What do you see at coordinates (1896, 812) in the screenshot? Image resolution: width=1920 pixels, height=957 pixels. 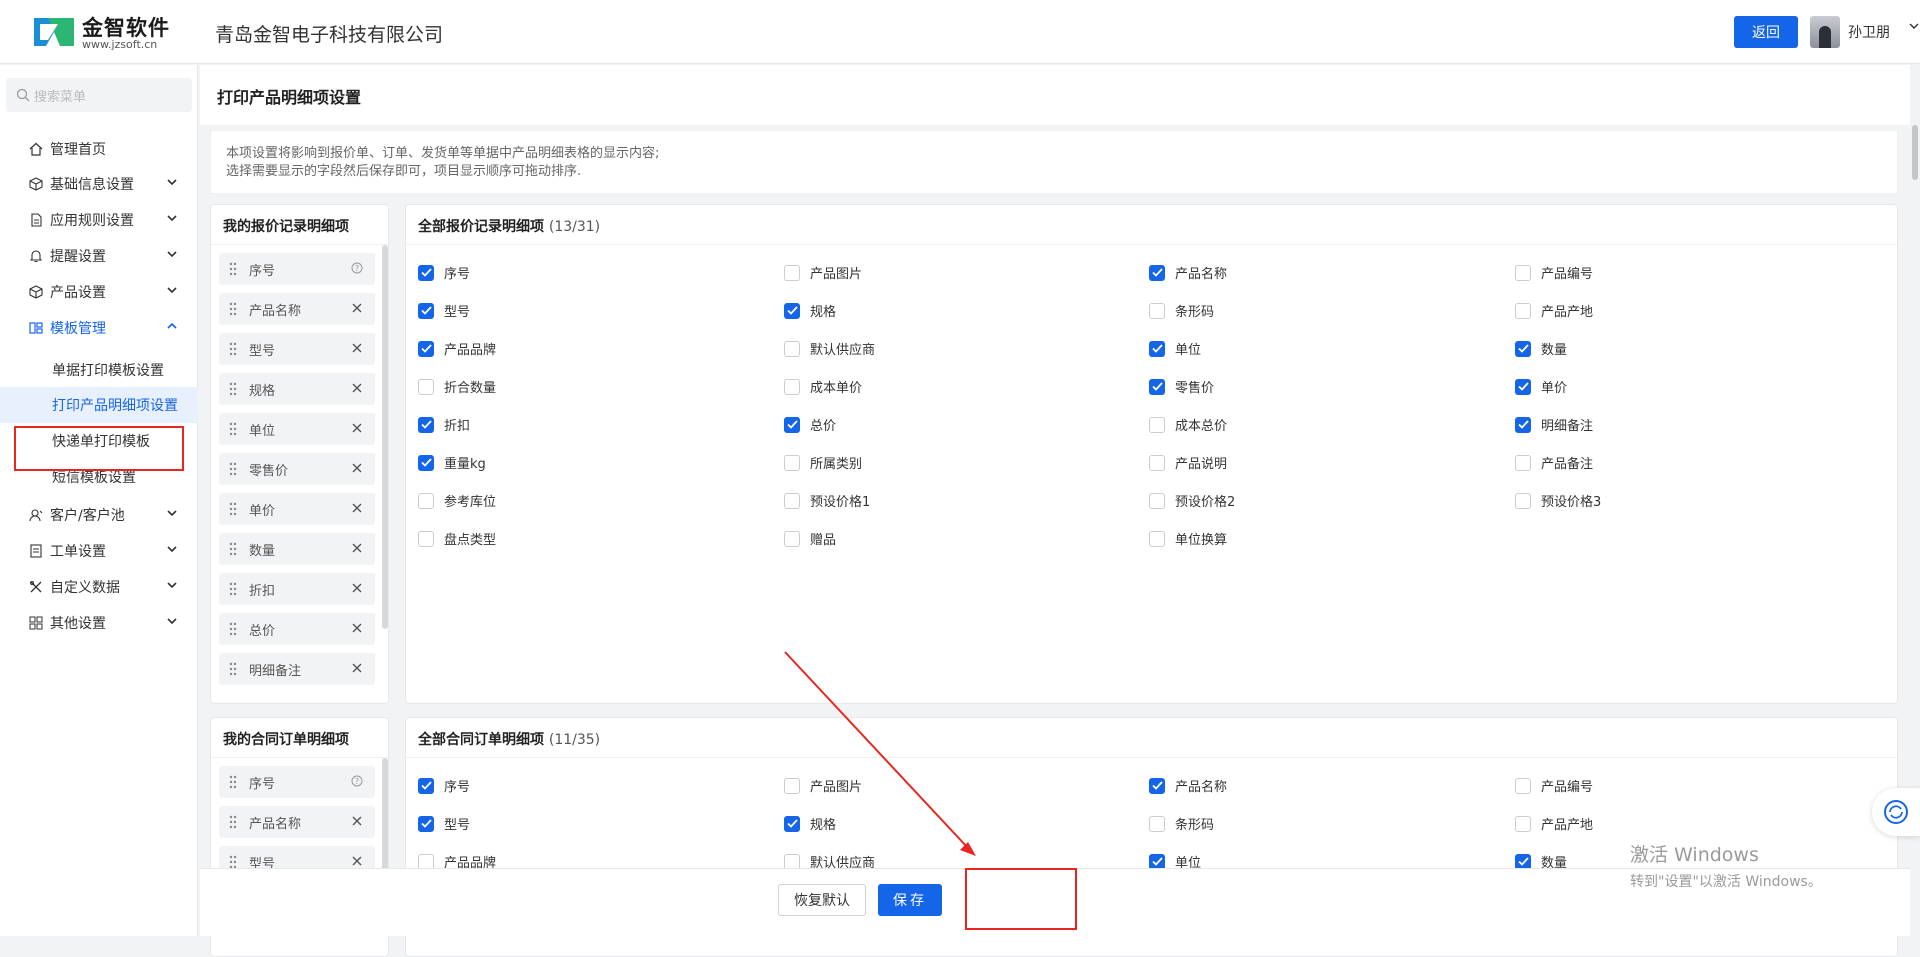 I see `sync-icon` at bounding box center [1896, 812].